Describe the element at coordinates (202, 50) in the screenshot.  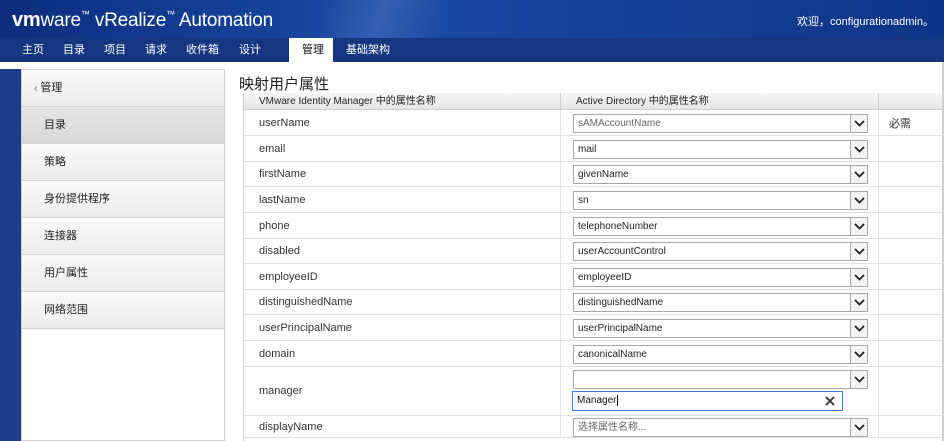
I see `tab-inbox: 收件箱` at that location.